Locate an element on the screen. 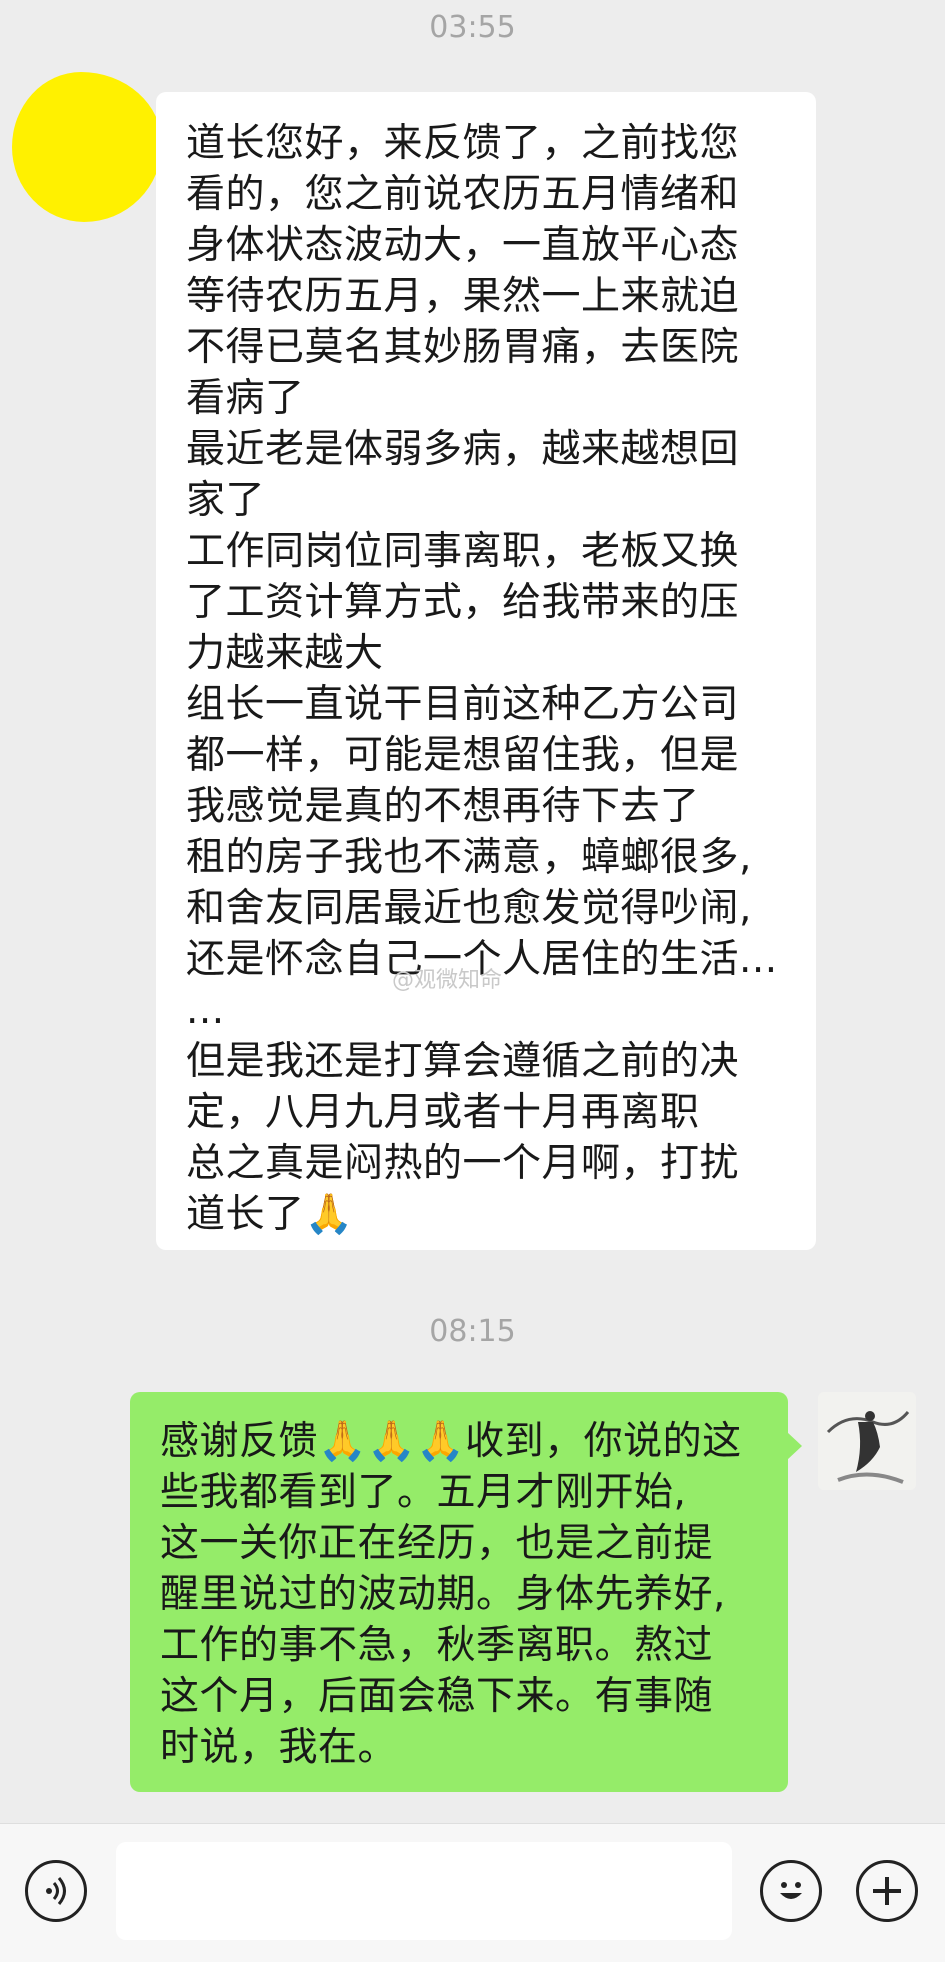  message-line: 工作同岗位同事离职，老板又换 is located at coordinates (463, 551).